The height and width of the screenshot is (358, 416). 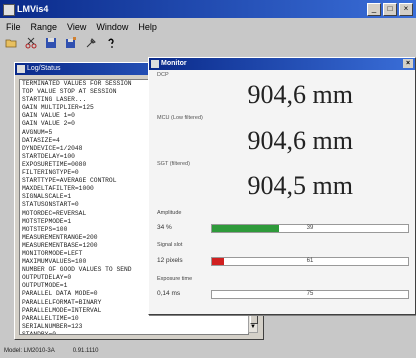 I want to click on status-model: Model: LM2010-3A, so click(x=29, y=351).